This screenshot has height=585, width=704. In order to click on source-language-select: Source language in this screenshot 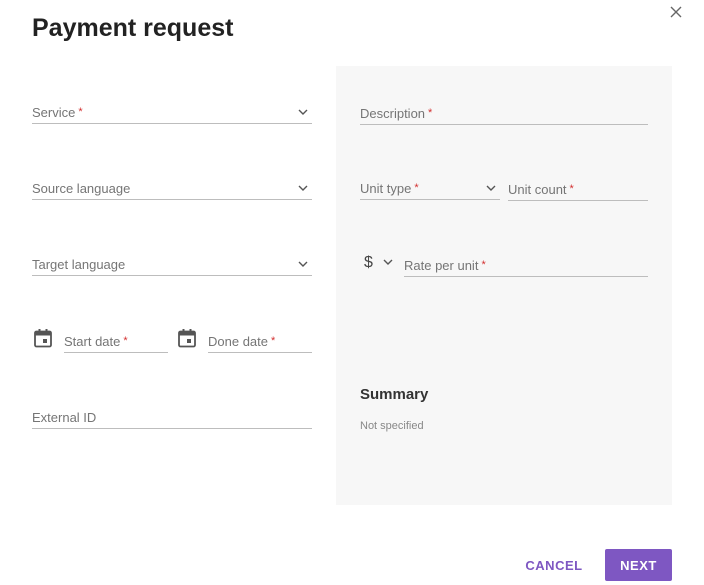, I will do `click(172, 188)`.